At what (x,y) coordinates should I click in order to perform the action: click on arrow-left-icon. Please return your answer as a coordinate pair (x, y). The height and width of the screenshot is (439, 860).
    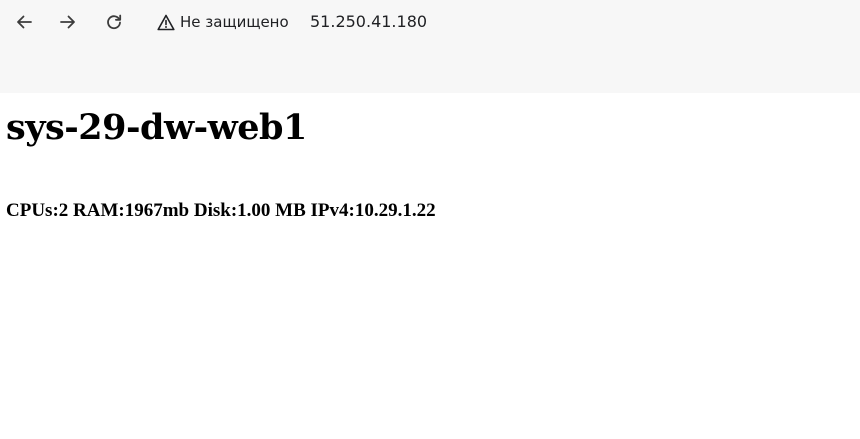
    Looking at the image, I should click on (24, 22).